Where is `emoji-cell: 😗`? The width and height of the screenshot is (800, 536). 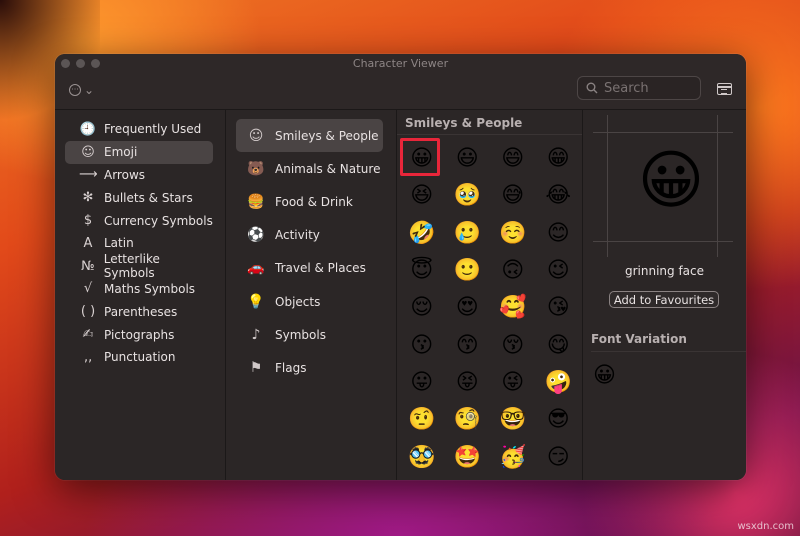 emoji-cell: 😗 is located at coordinates (422, 344).